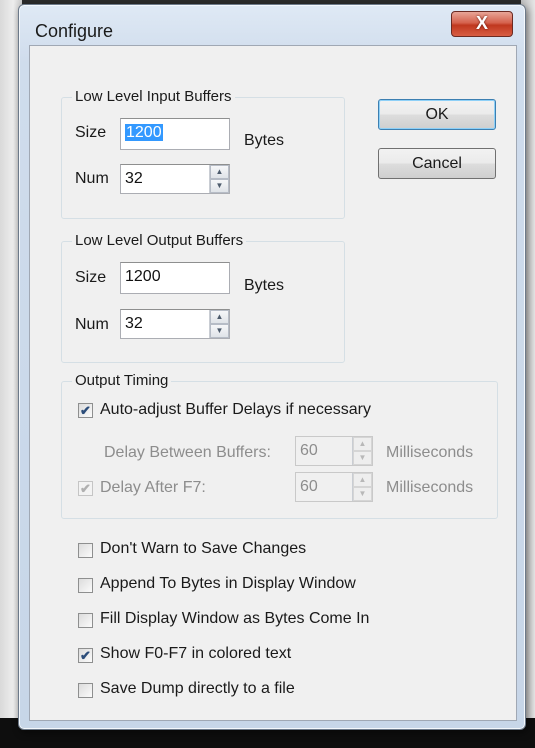 The image size is (535, 748). Describe the element at coordinates (85, 620) in the screenshot. I see `option-checkbox-fill-display` at that location.